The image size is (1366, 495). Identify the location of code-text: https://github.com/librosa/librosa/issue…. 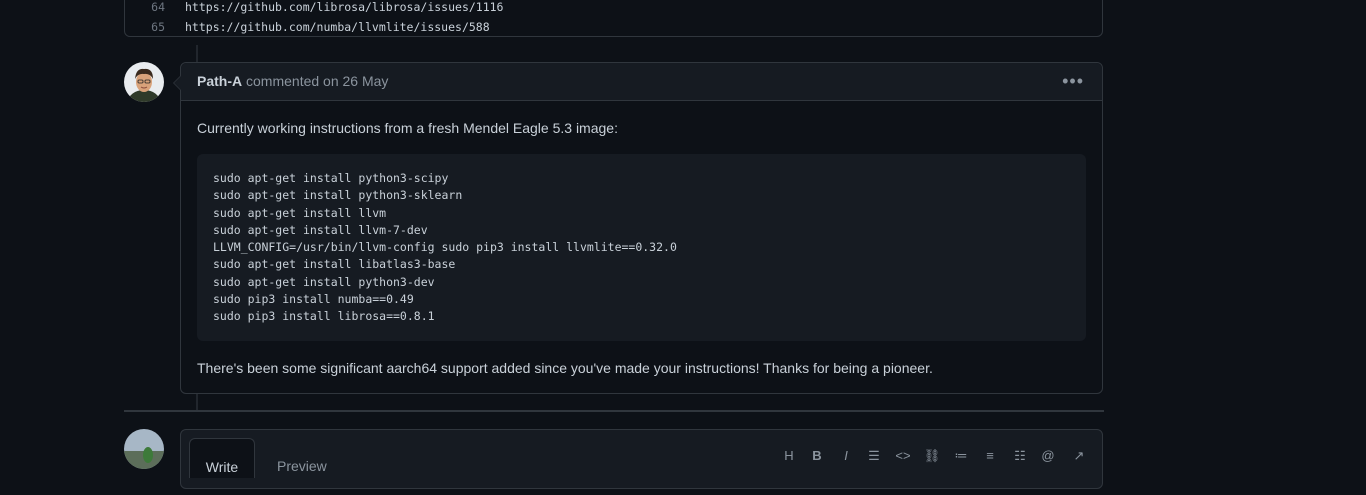
(344, 7).